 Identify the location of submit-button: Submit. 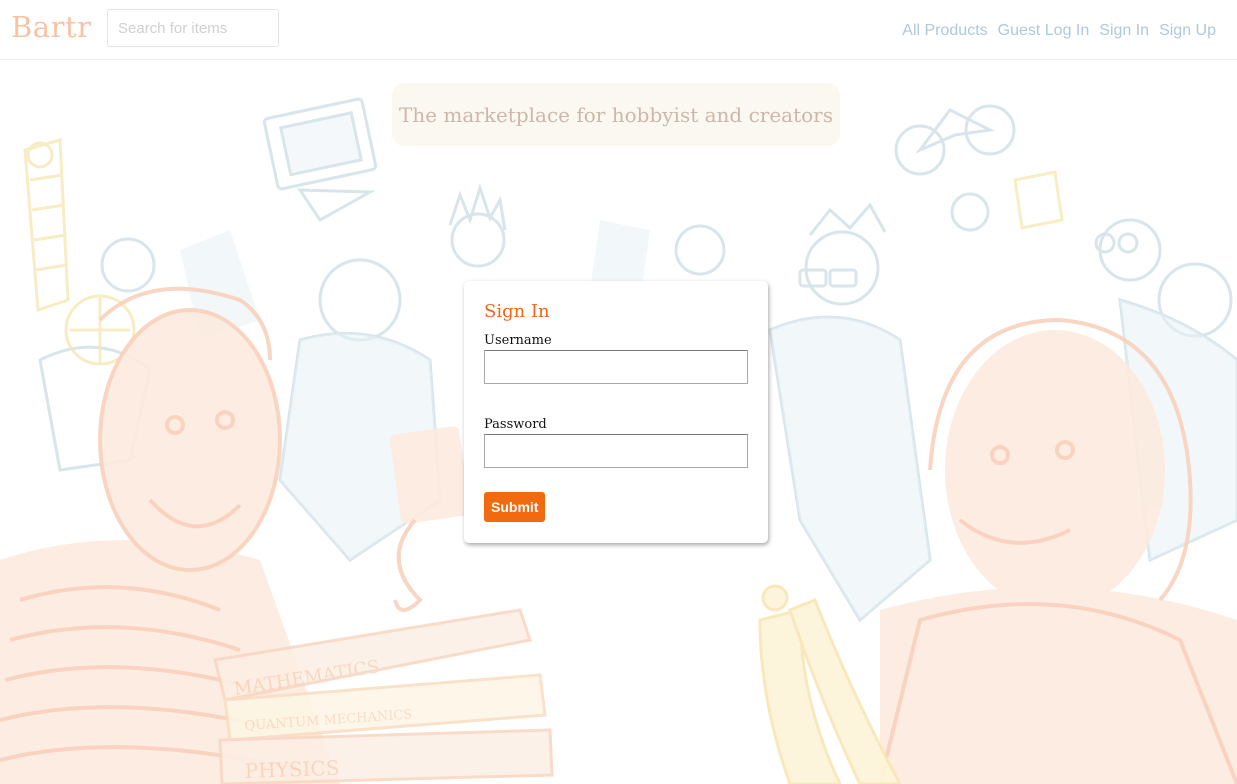
(515, 507).